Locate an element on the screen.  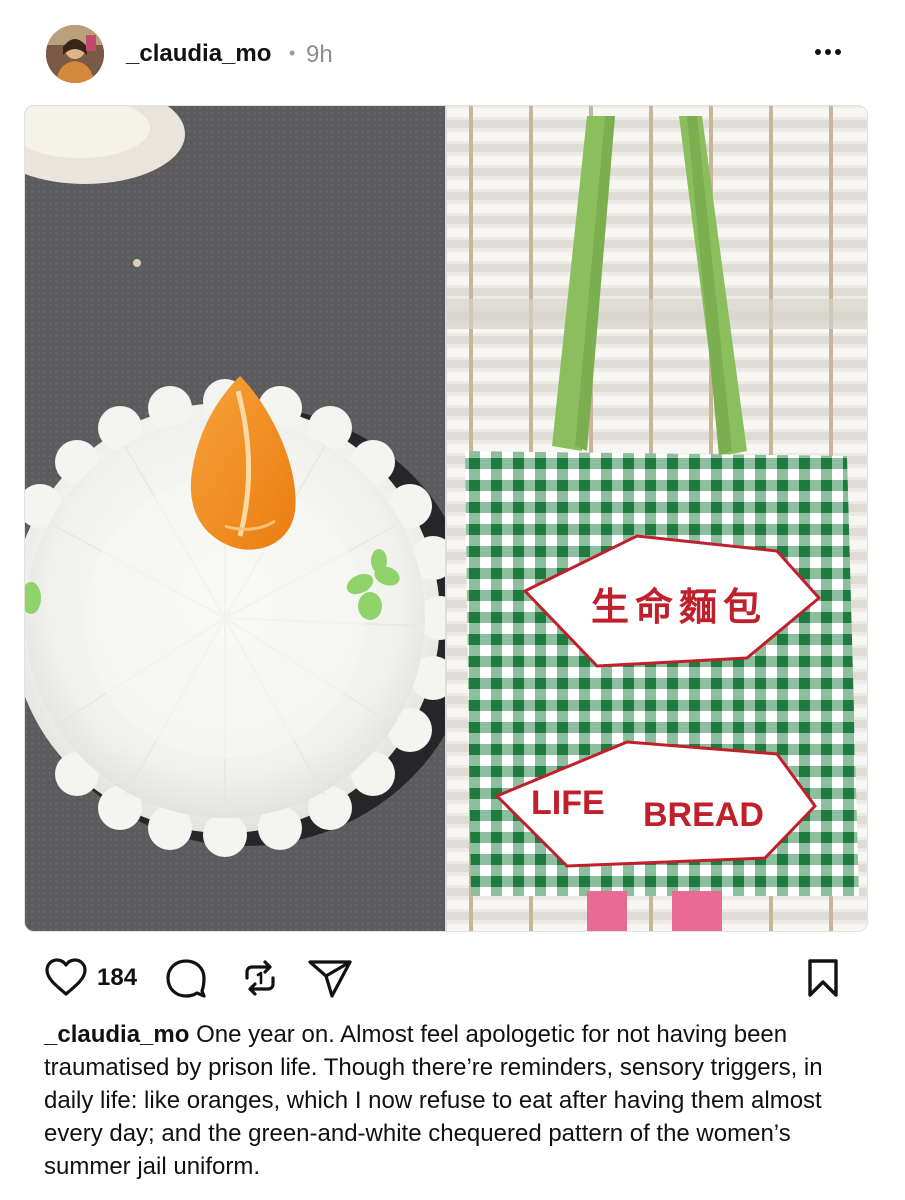
repost-icon is located at coordinates (260, 978).